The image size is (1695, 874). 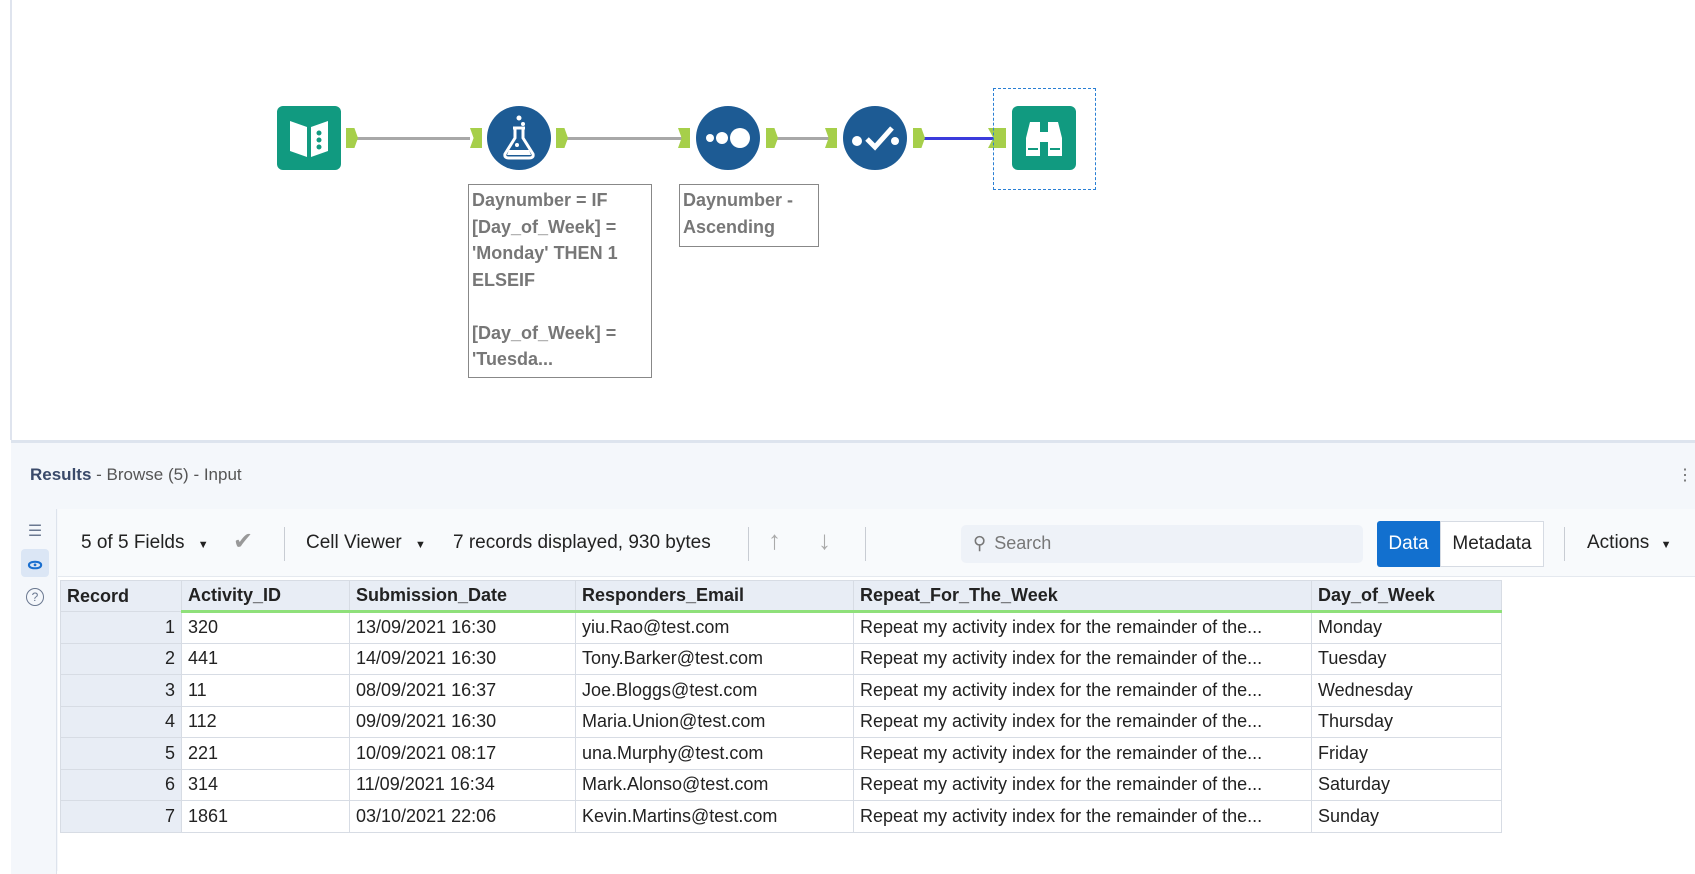 What do you see at coordinates (1082, 596) in the screenshot?
I see `column-header-repeat-for-the-week: Repeat_For_The_Week` at bounding box center [1082, 596].